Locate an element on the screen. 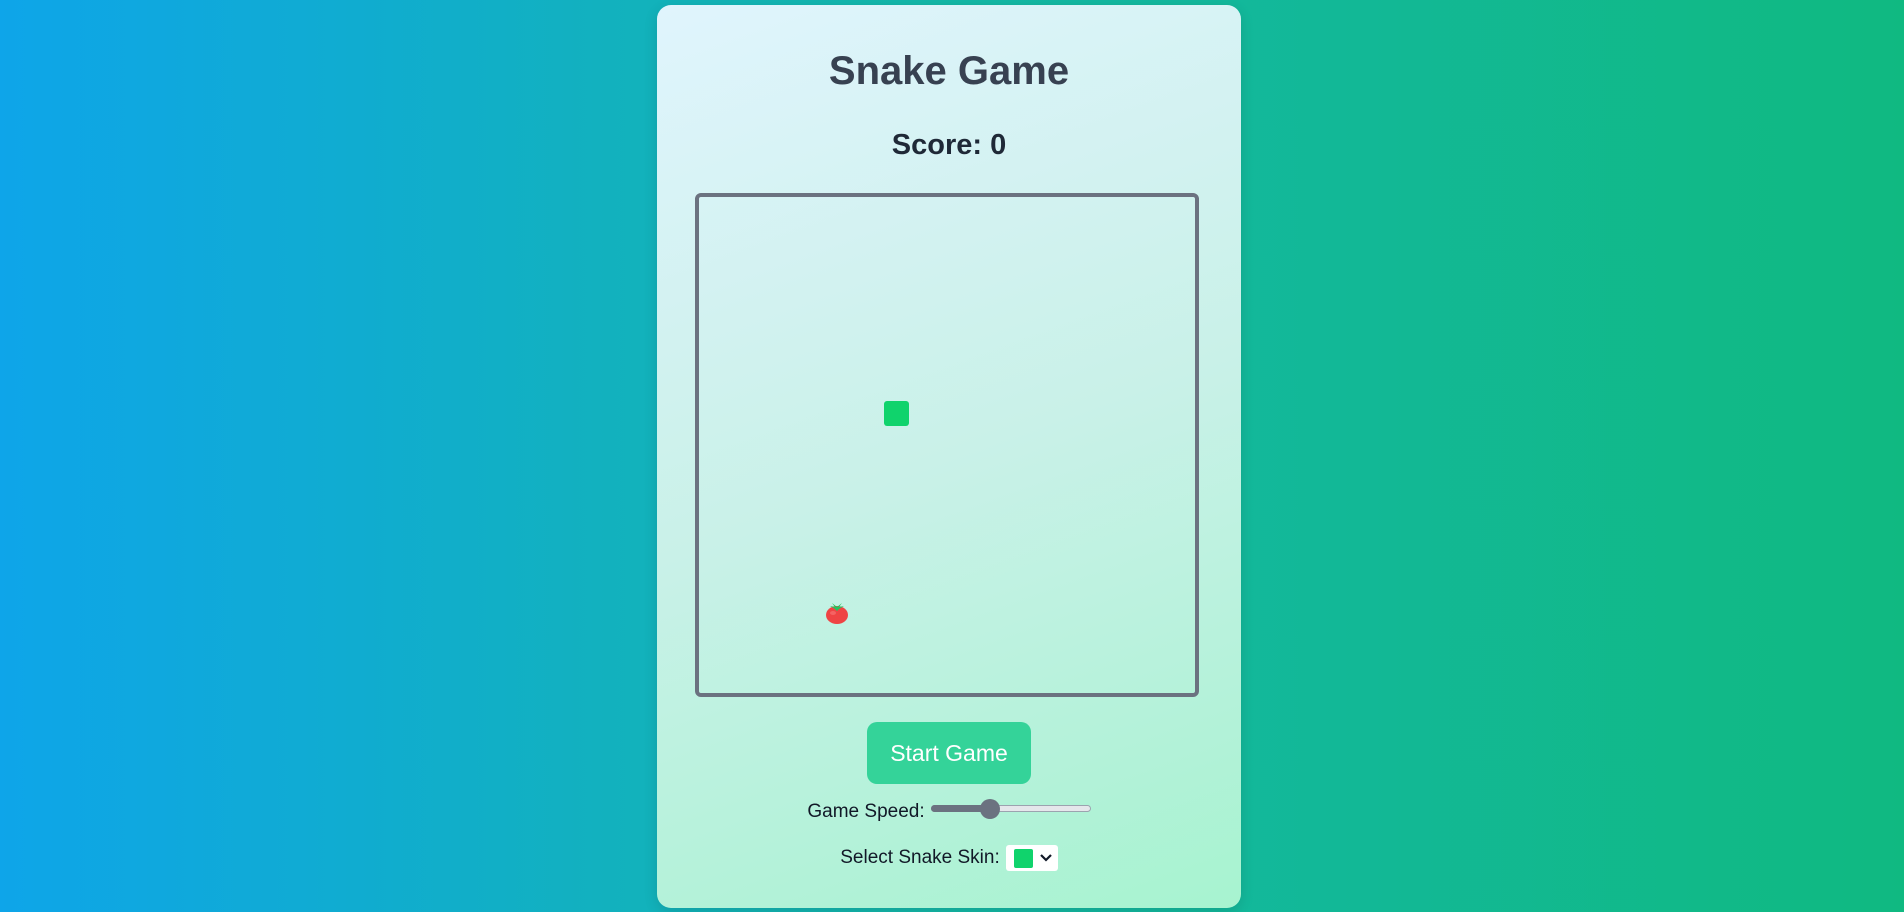  speed-label: Game Speed: is located at coordinates (866, 811).